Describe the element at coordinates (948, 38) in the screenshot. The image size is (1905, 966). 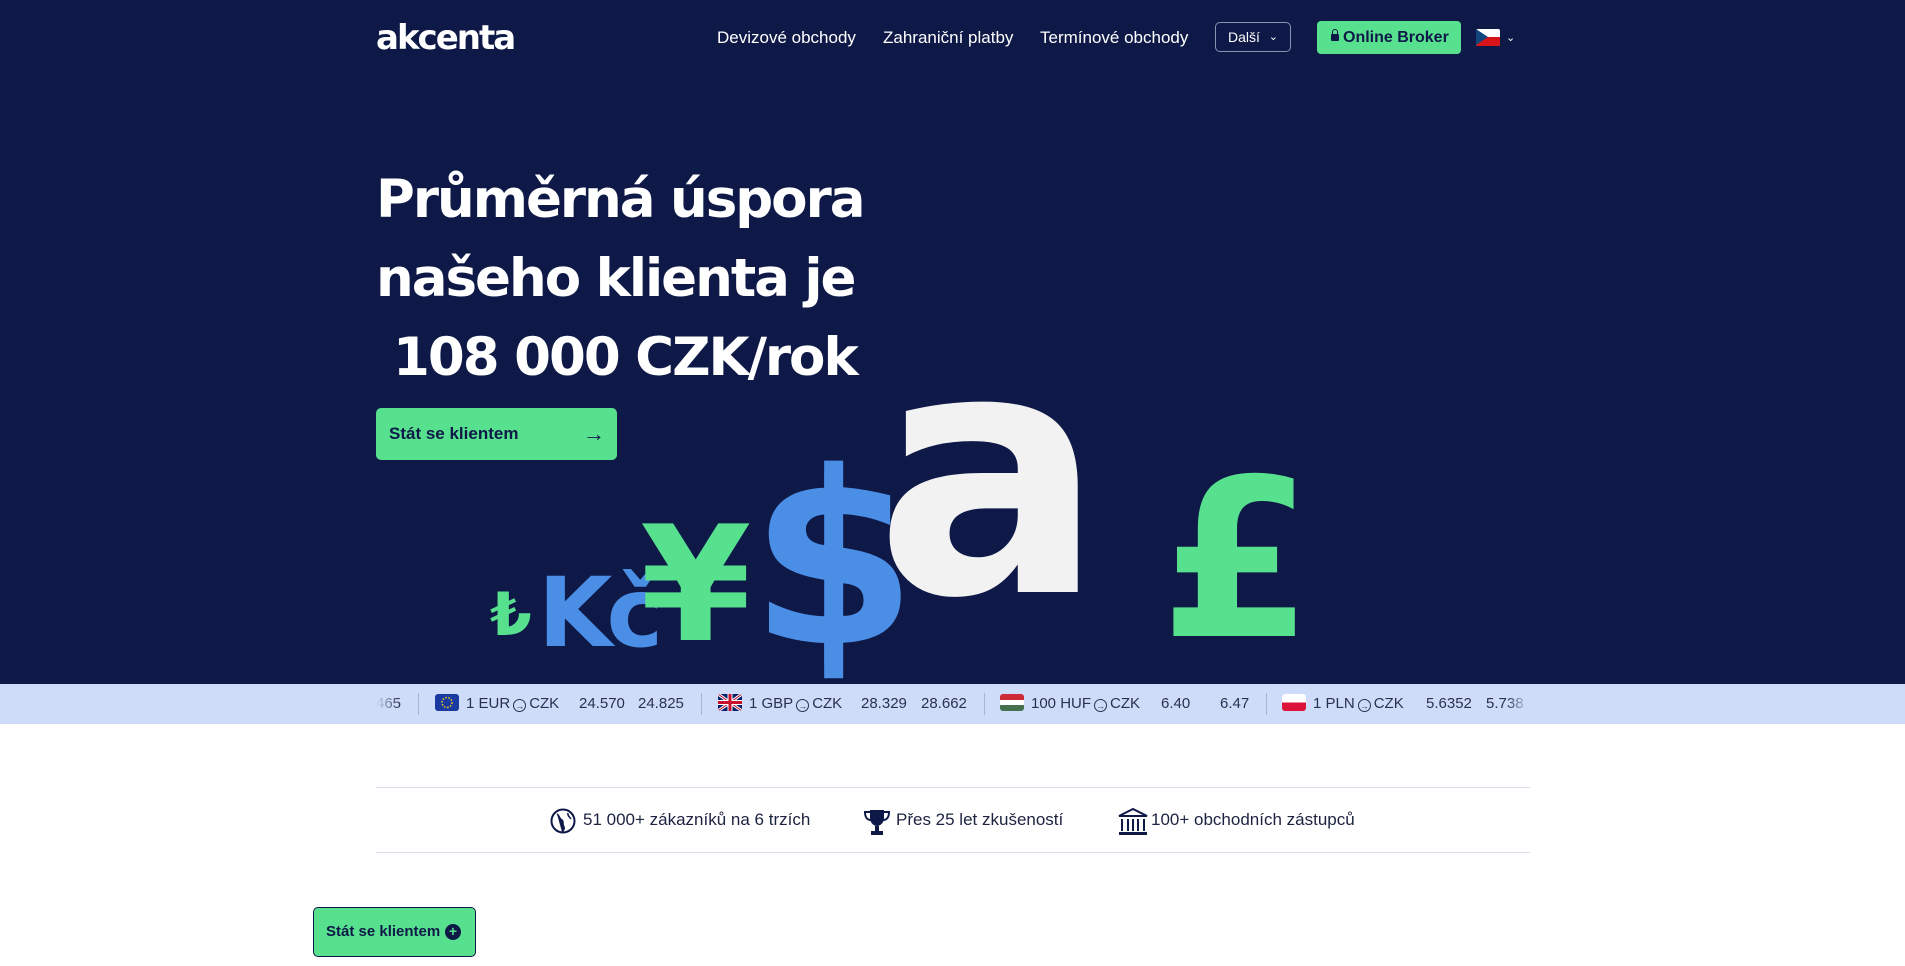
I see `nav-link-zahranicni-platby: Zahraniční platby` at that location.